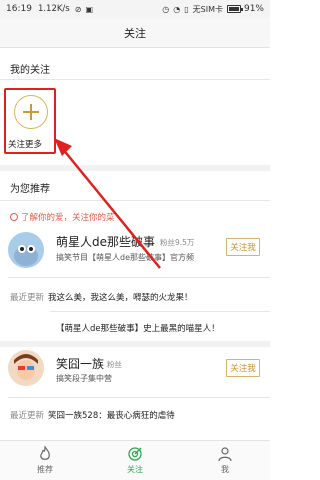 Image resolution: width=320 pixels, height=480 pixels. I want to click on tab-follow: 关注, so click(135, 460).